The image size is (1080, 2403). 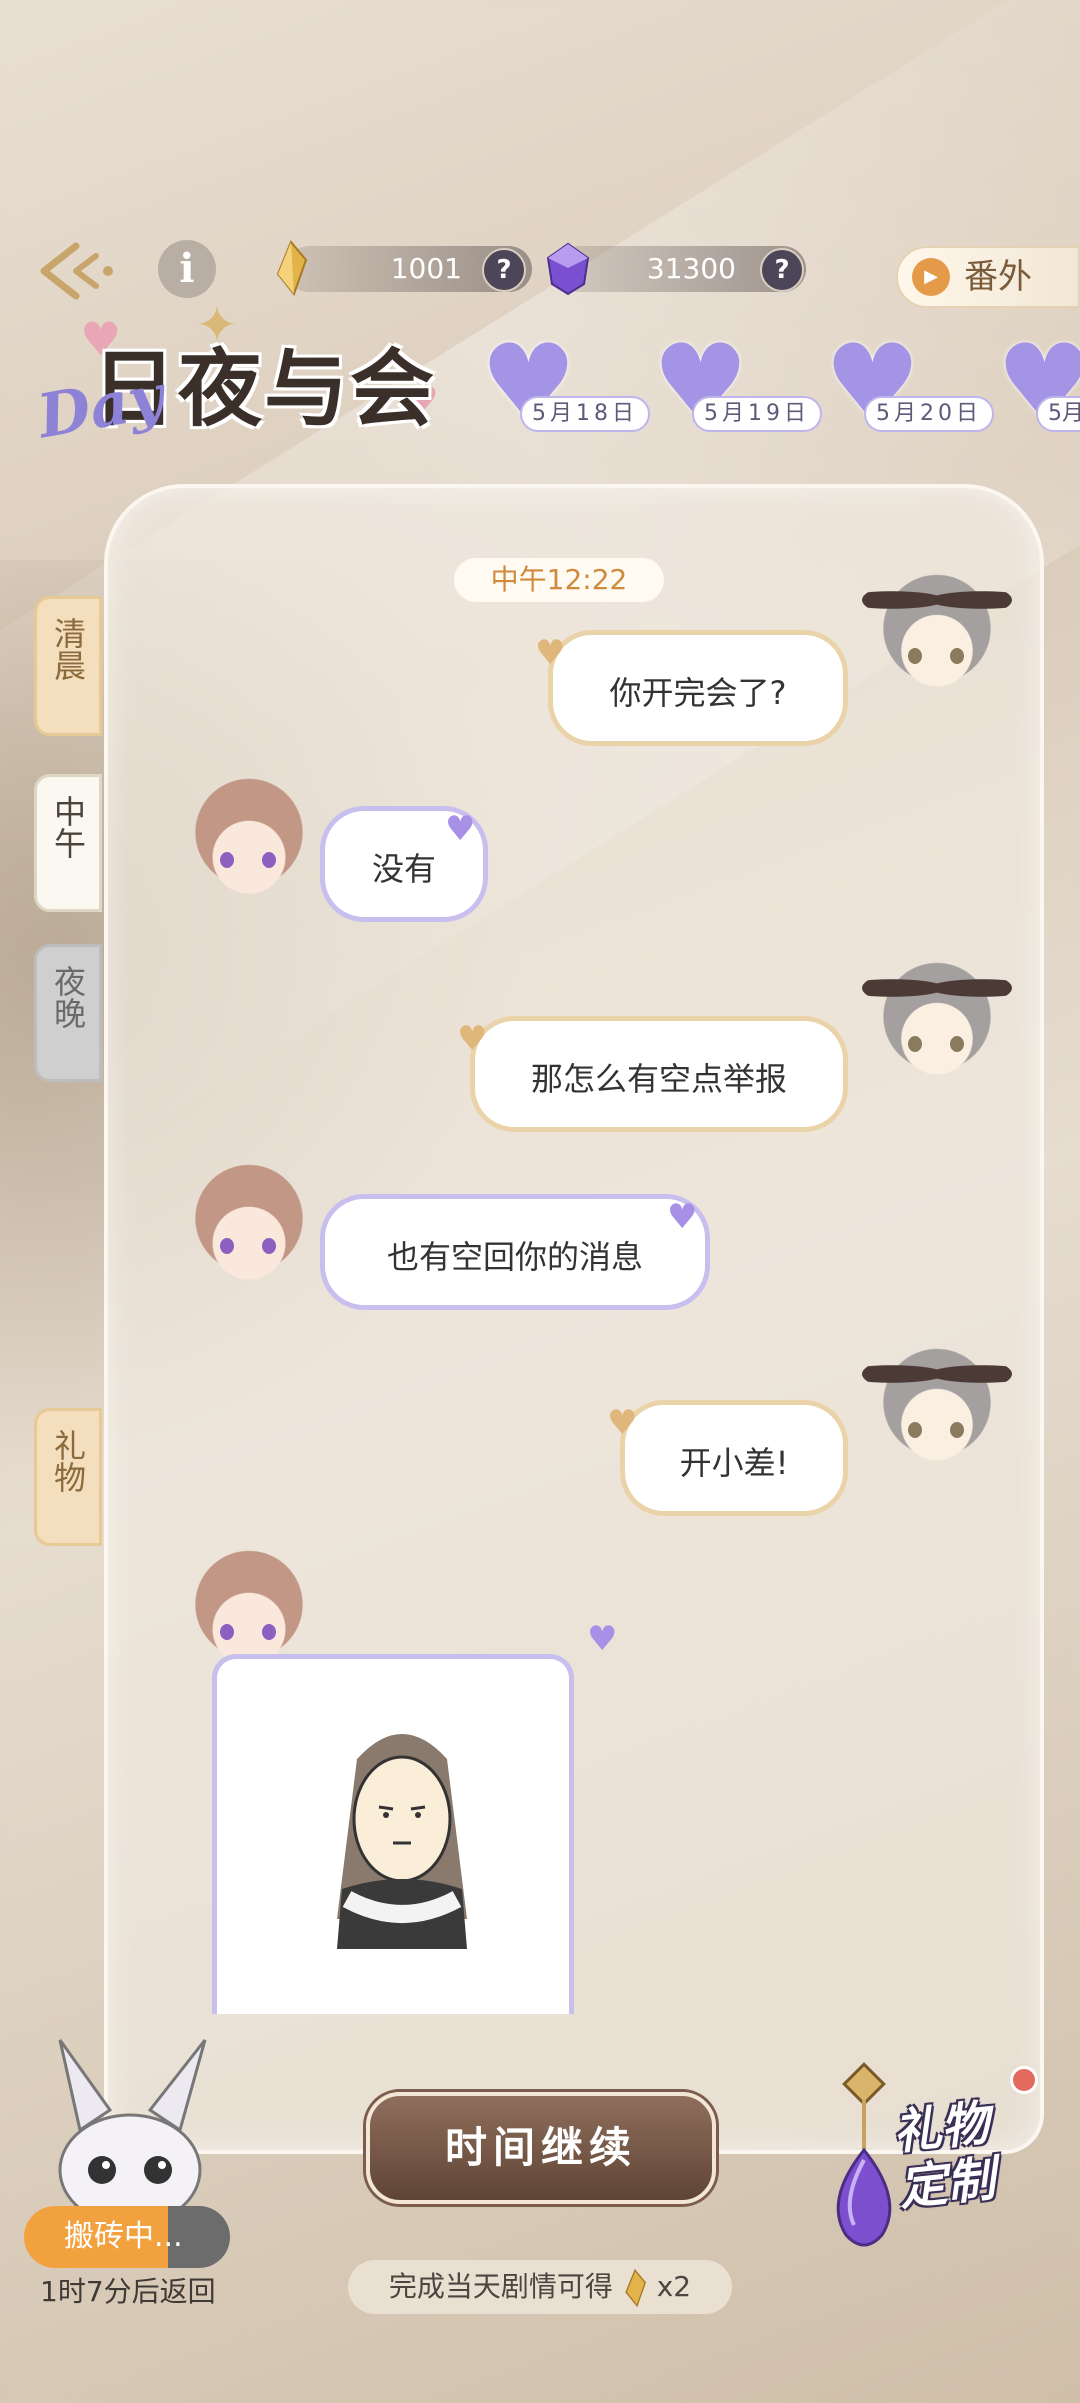 I want to click on play-icon: ▶, so click(x=931, y=277).